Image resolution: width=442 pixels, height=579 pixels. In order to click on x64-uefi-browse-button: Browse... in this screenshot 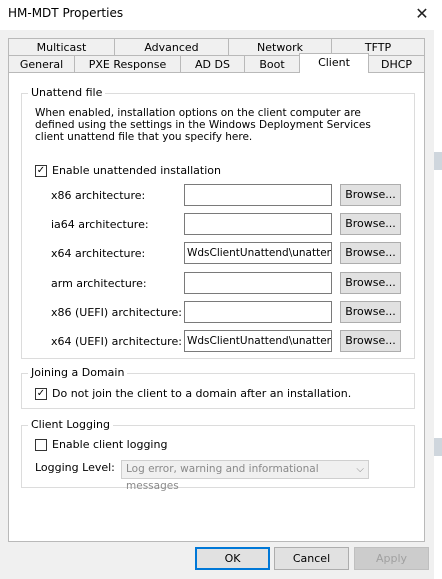, I will do `click(370, 341)`.